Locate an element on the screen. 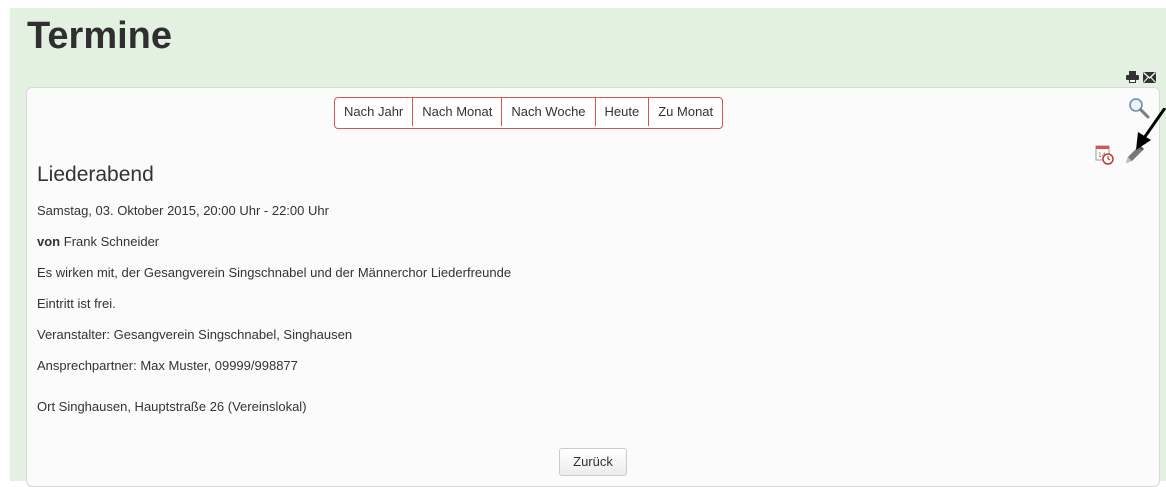  nav-to-month-button: Zu Monat is located at coordinates (685, 112).